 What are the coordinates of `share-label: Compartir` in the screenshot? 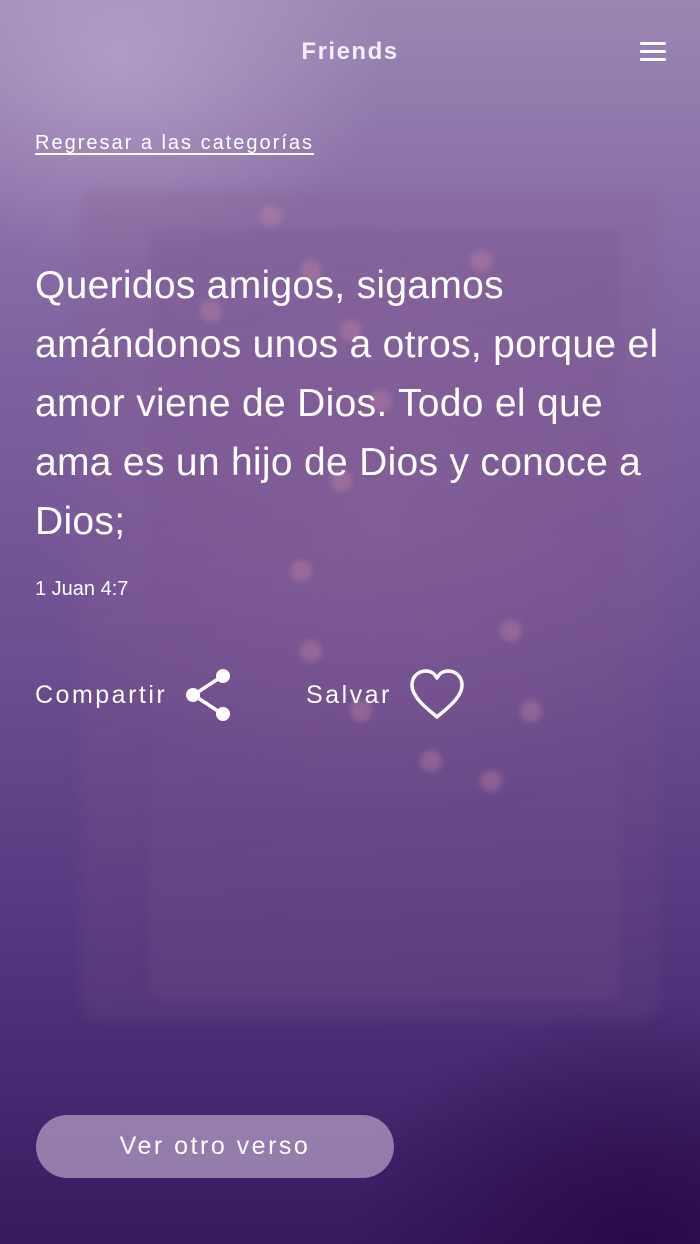 It's located at (101, 694).